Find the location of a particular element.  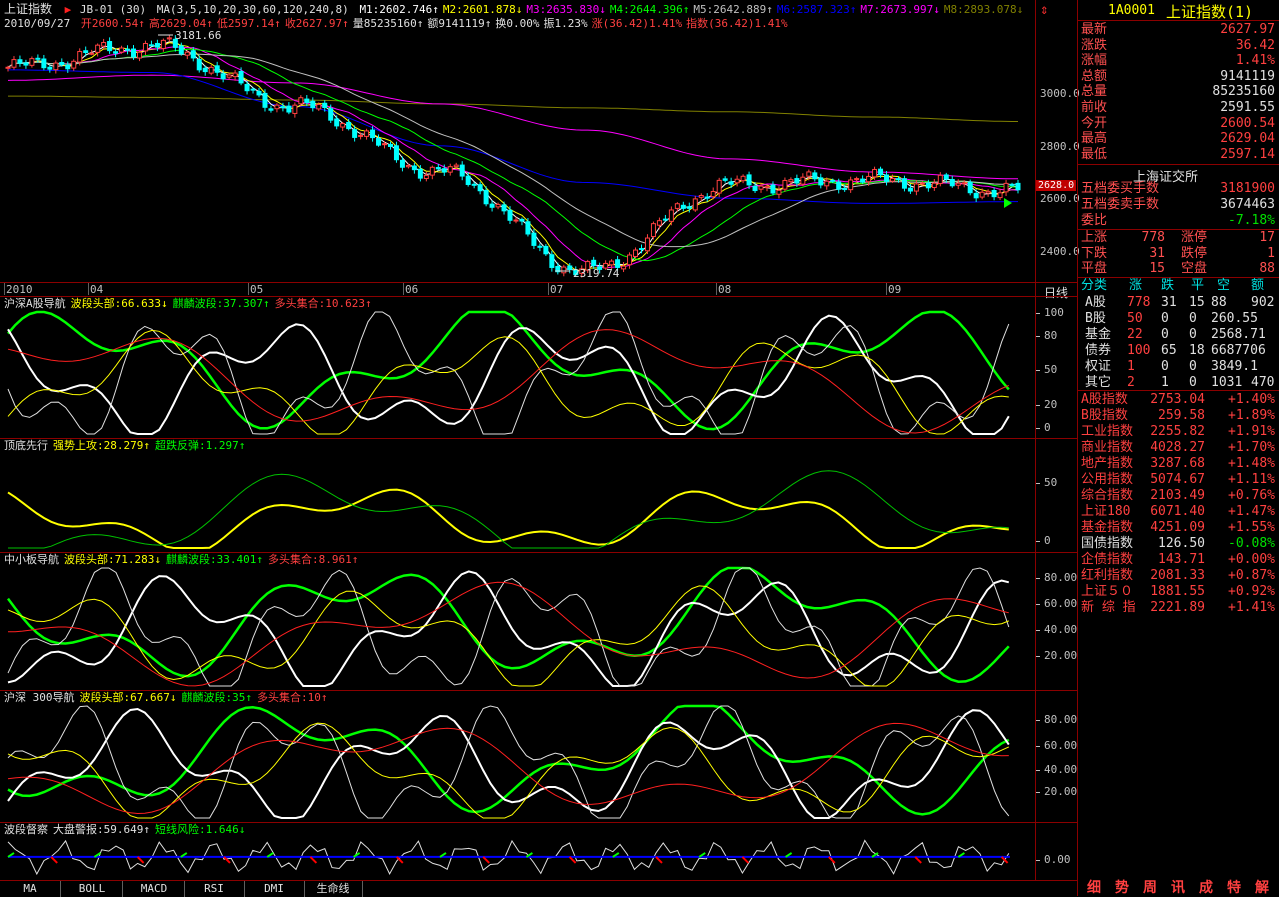

order-value: -7.18% is located at coordinates (1251, 220).